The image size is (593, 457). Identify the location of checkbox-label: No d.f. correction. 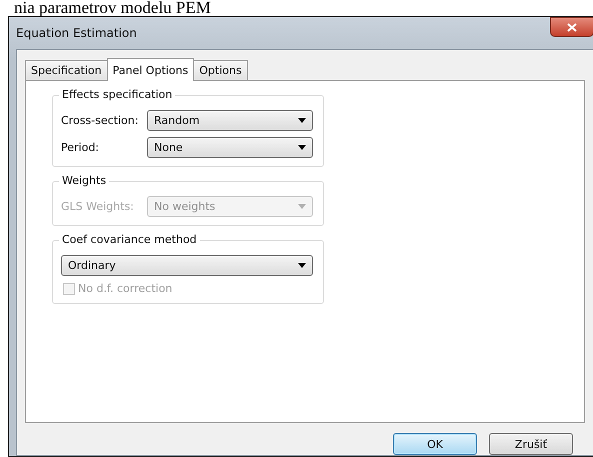
(125, 288).